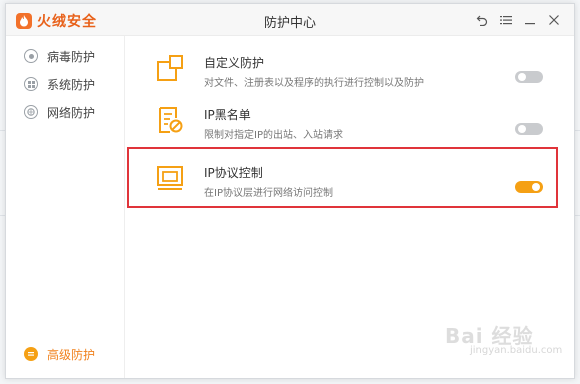  I want to click on sidebar-item-network: 网络防护, so click(59, 112).